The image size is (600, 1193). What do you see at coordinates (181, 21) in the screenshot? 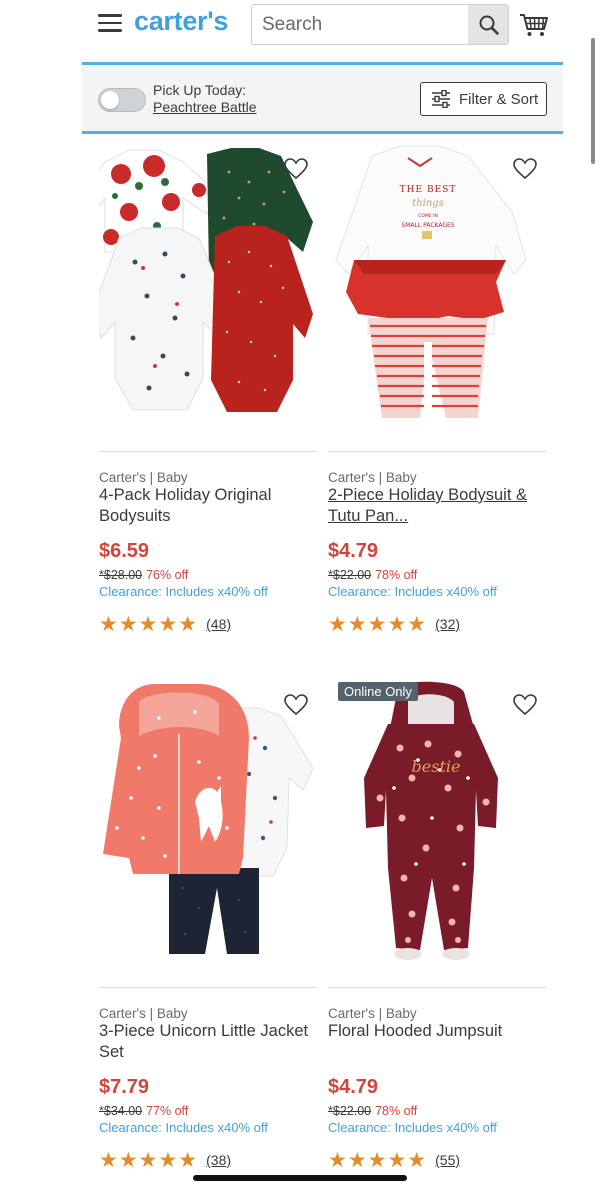
I see `carters-logo: carter's` at bounding box center [181, 21].